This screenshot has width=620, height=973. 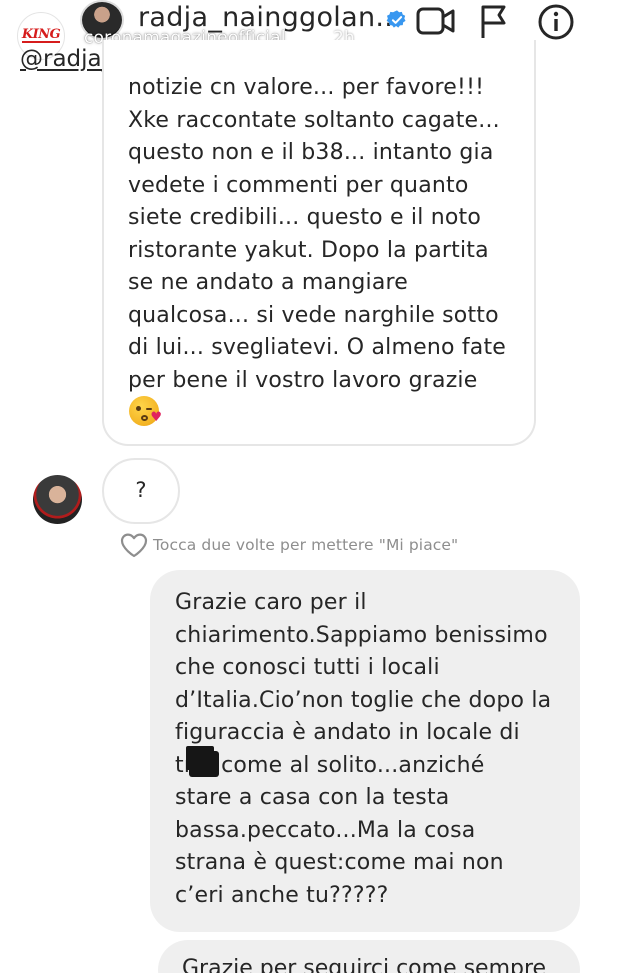 What do you see at coordinates (298, 185) in the screenshot?
I see `message-line: vedete i commenti per quanto` at bounding box center [298, 185].